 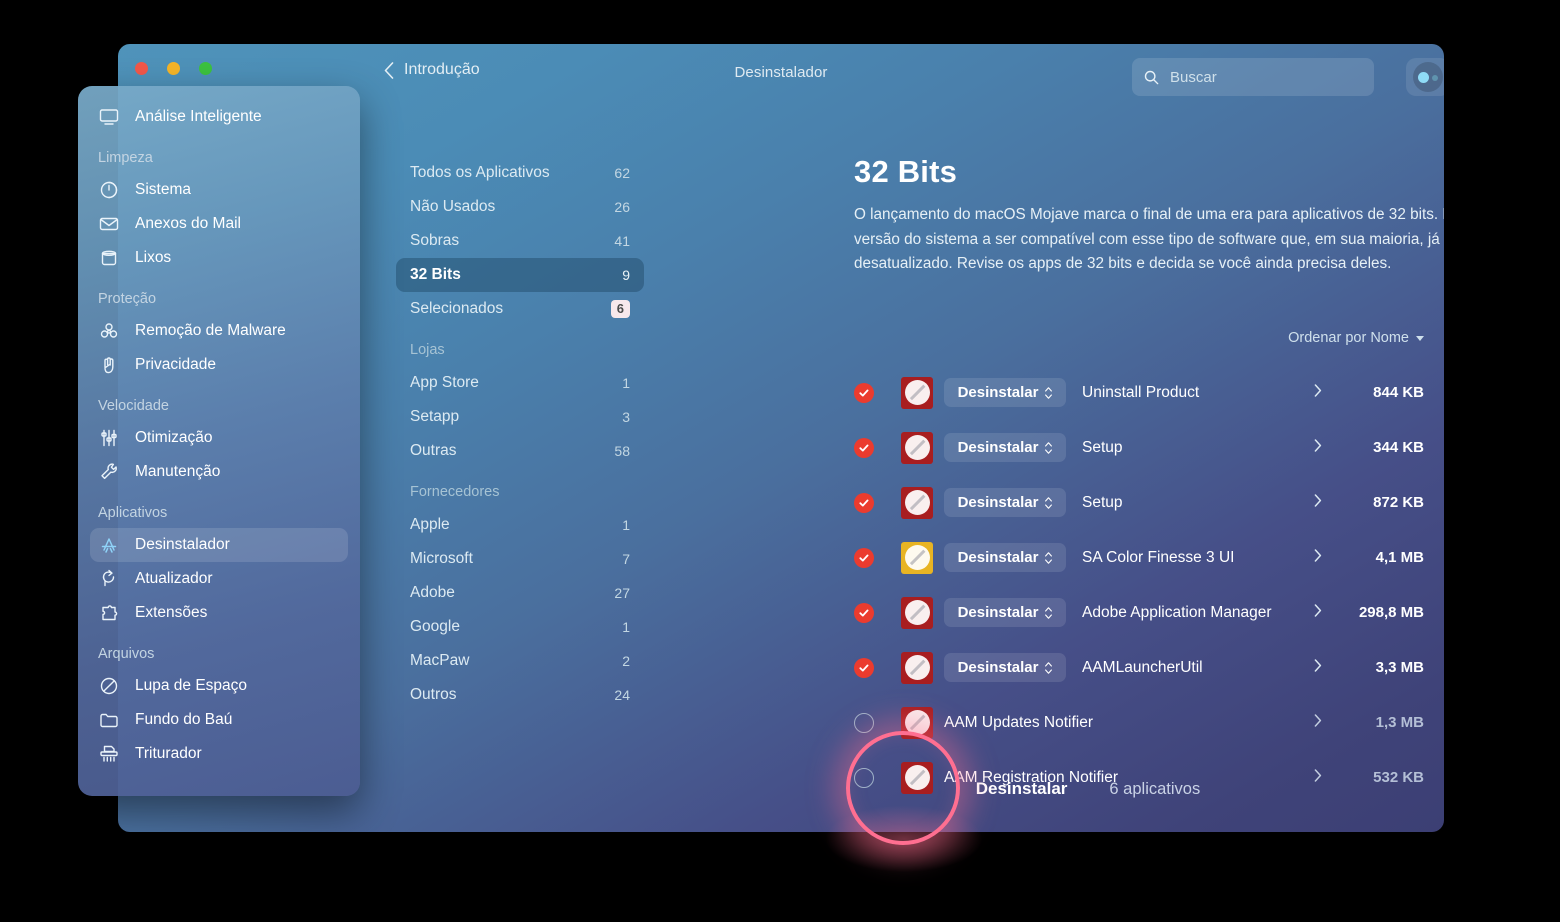 I want to click on sidebar-item-atualizador: Atualizador, so click(x=219, y=579).